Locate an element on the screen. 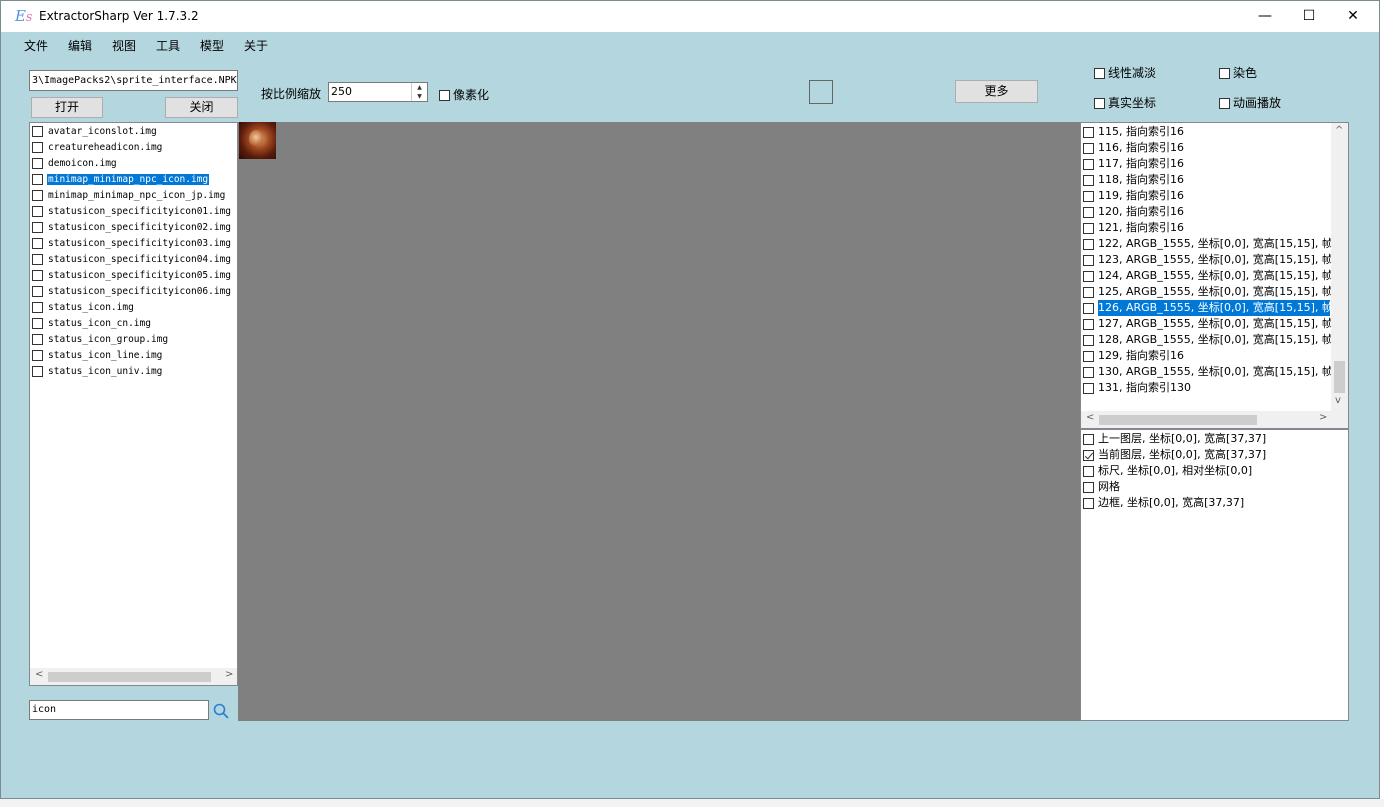 This screenshot has width=1384, height=807. frame-list-item: 119, 指向索引16 is located at coordinates (1207, 196).